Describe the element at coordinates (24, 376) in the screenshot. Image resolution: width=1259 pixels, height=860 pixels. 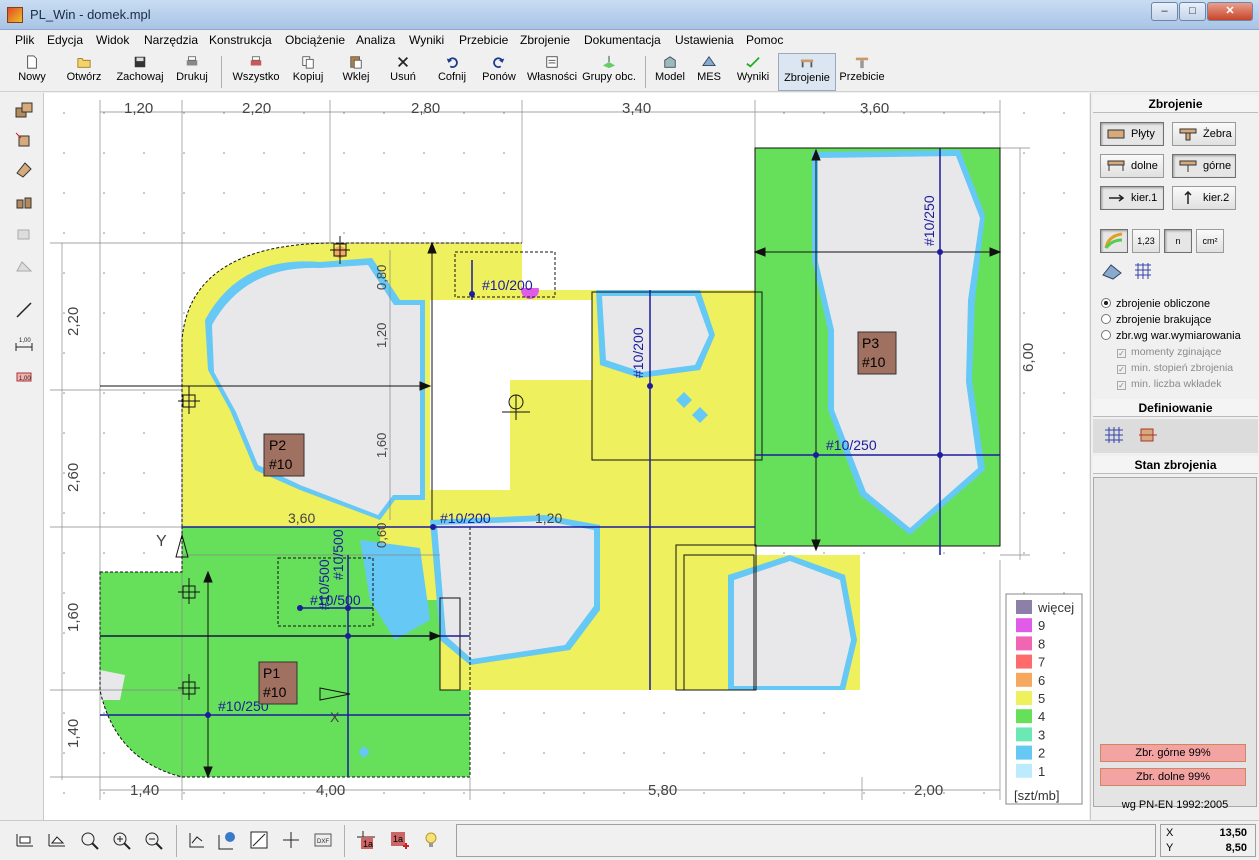
I see `section-tool-icon: 1,00` at that location.